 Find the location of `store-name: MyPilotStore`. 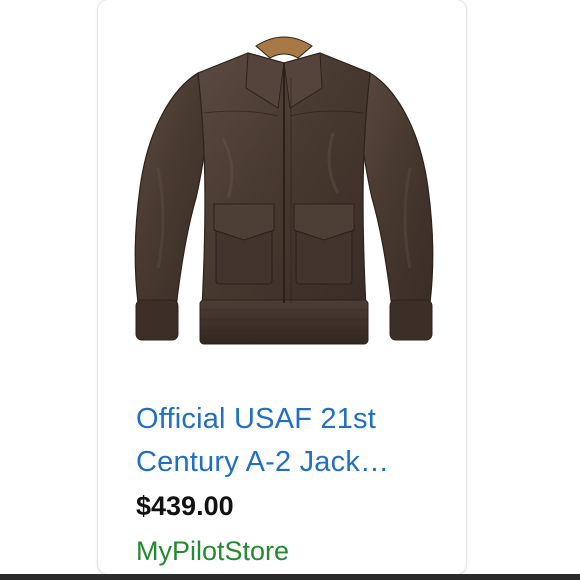

store-name: MyPilotStore is located at coordinates (212, 551).